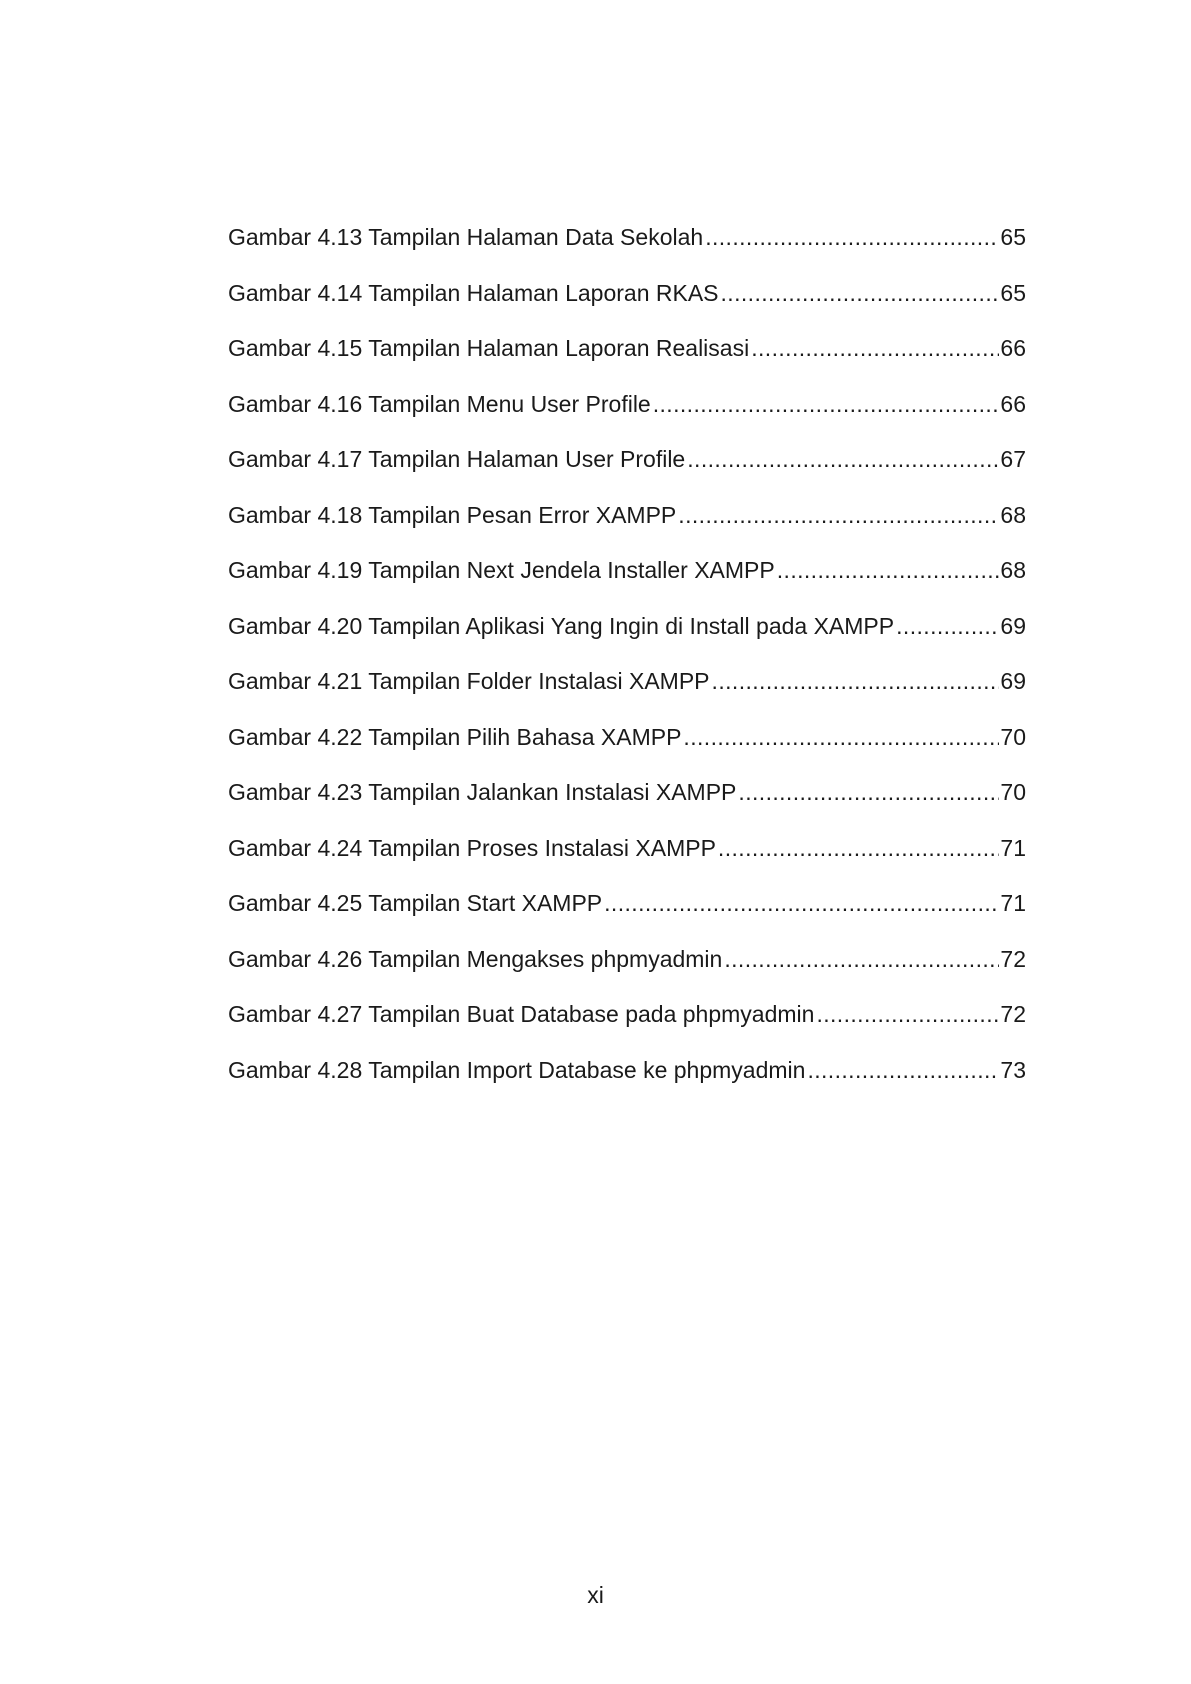 The height and width of the screenshot is (1684, 1191). What do you see at coordinates (627, 918) in the screenshot?
I see `toc-entry: Gambar 4.25 Tampilan Start XAMPP 71` at bounding box center [627, 918].